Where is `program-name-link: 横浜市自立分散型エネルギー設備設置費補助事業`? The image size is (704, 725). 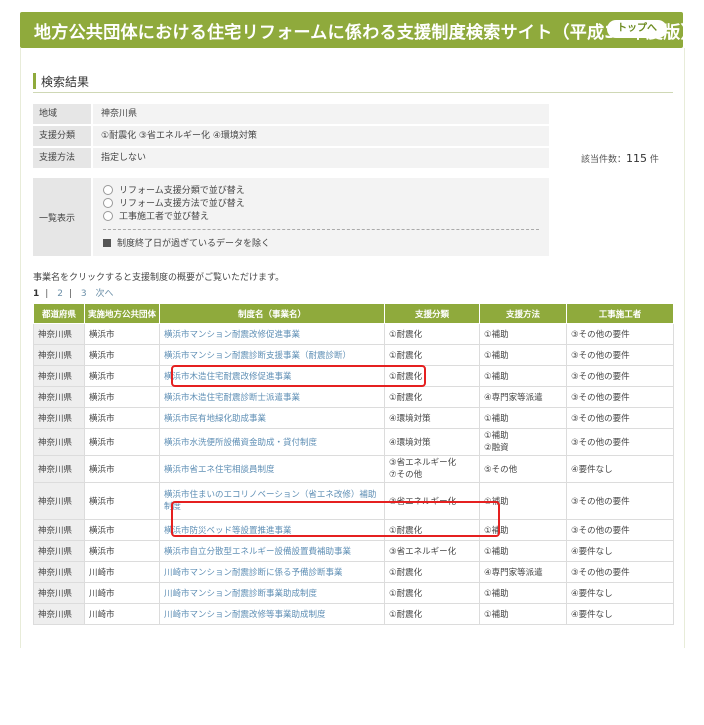 program-name-link: 横浜市自立分散型エネルギー設備設置費補助事業 is located at coordinates (272, 551).